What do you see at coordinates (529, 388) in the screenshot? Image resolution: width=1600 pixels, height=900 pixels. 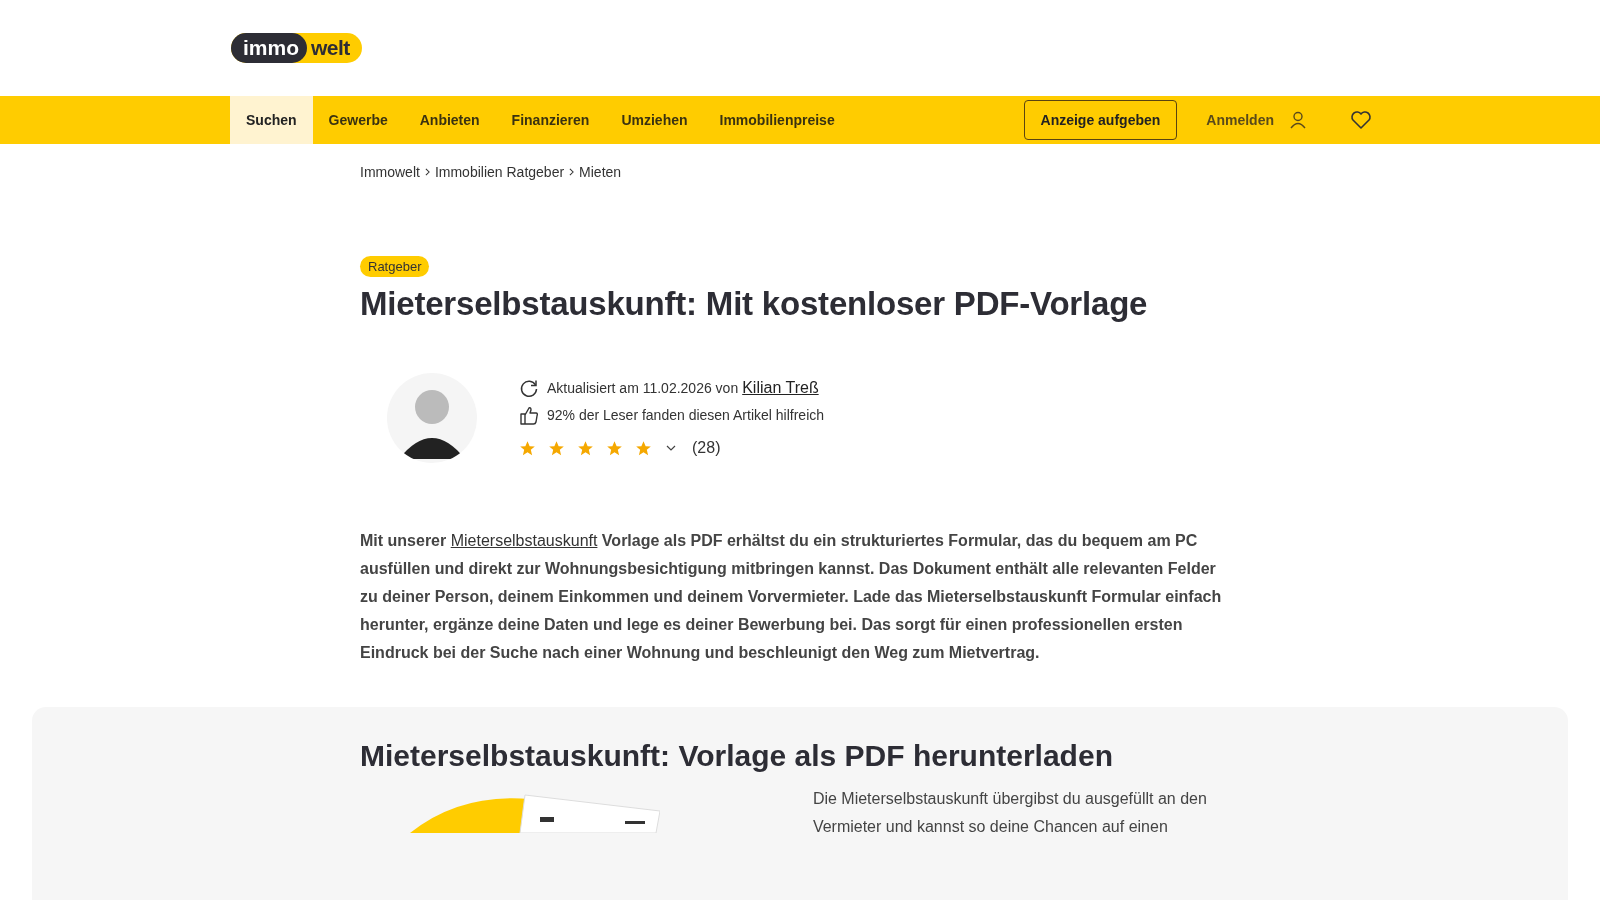 I see `refresh-icon` at bounding box center [529, 388].